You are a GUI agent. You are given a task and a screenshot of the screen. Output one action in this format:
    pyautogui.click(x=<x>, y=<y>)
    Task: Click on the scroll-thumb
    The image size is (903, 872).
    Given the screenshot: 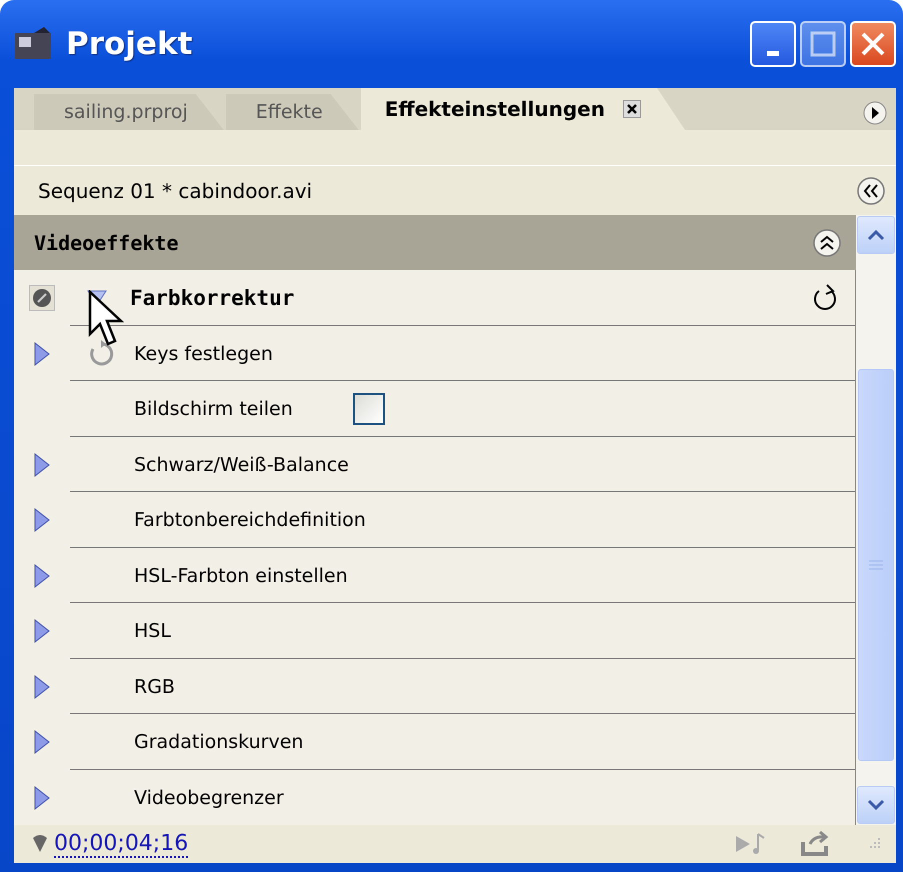 What is the action you would take?
    pyautogui.click(x=876, y=565)
    